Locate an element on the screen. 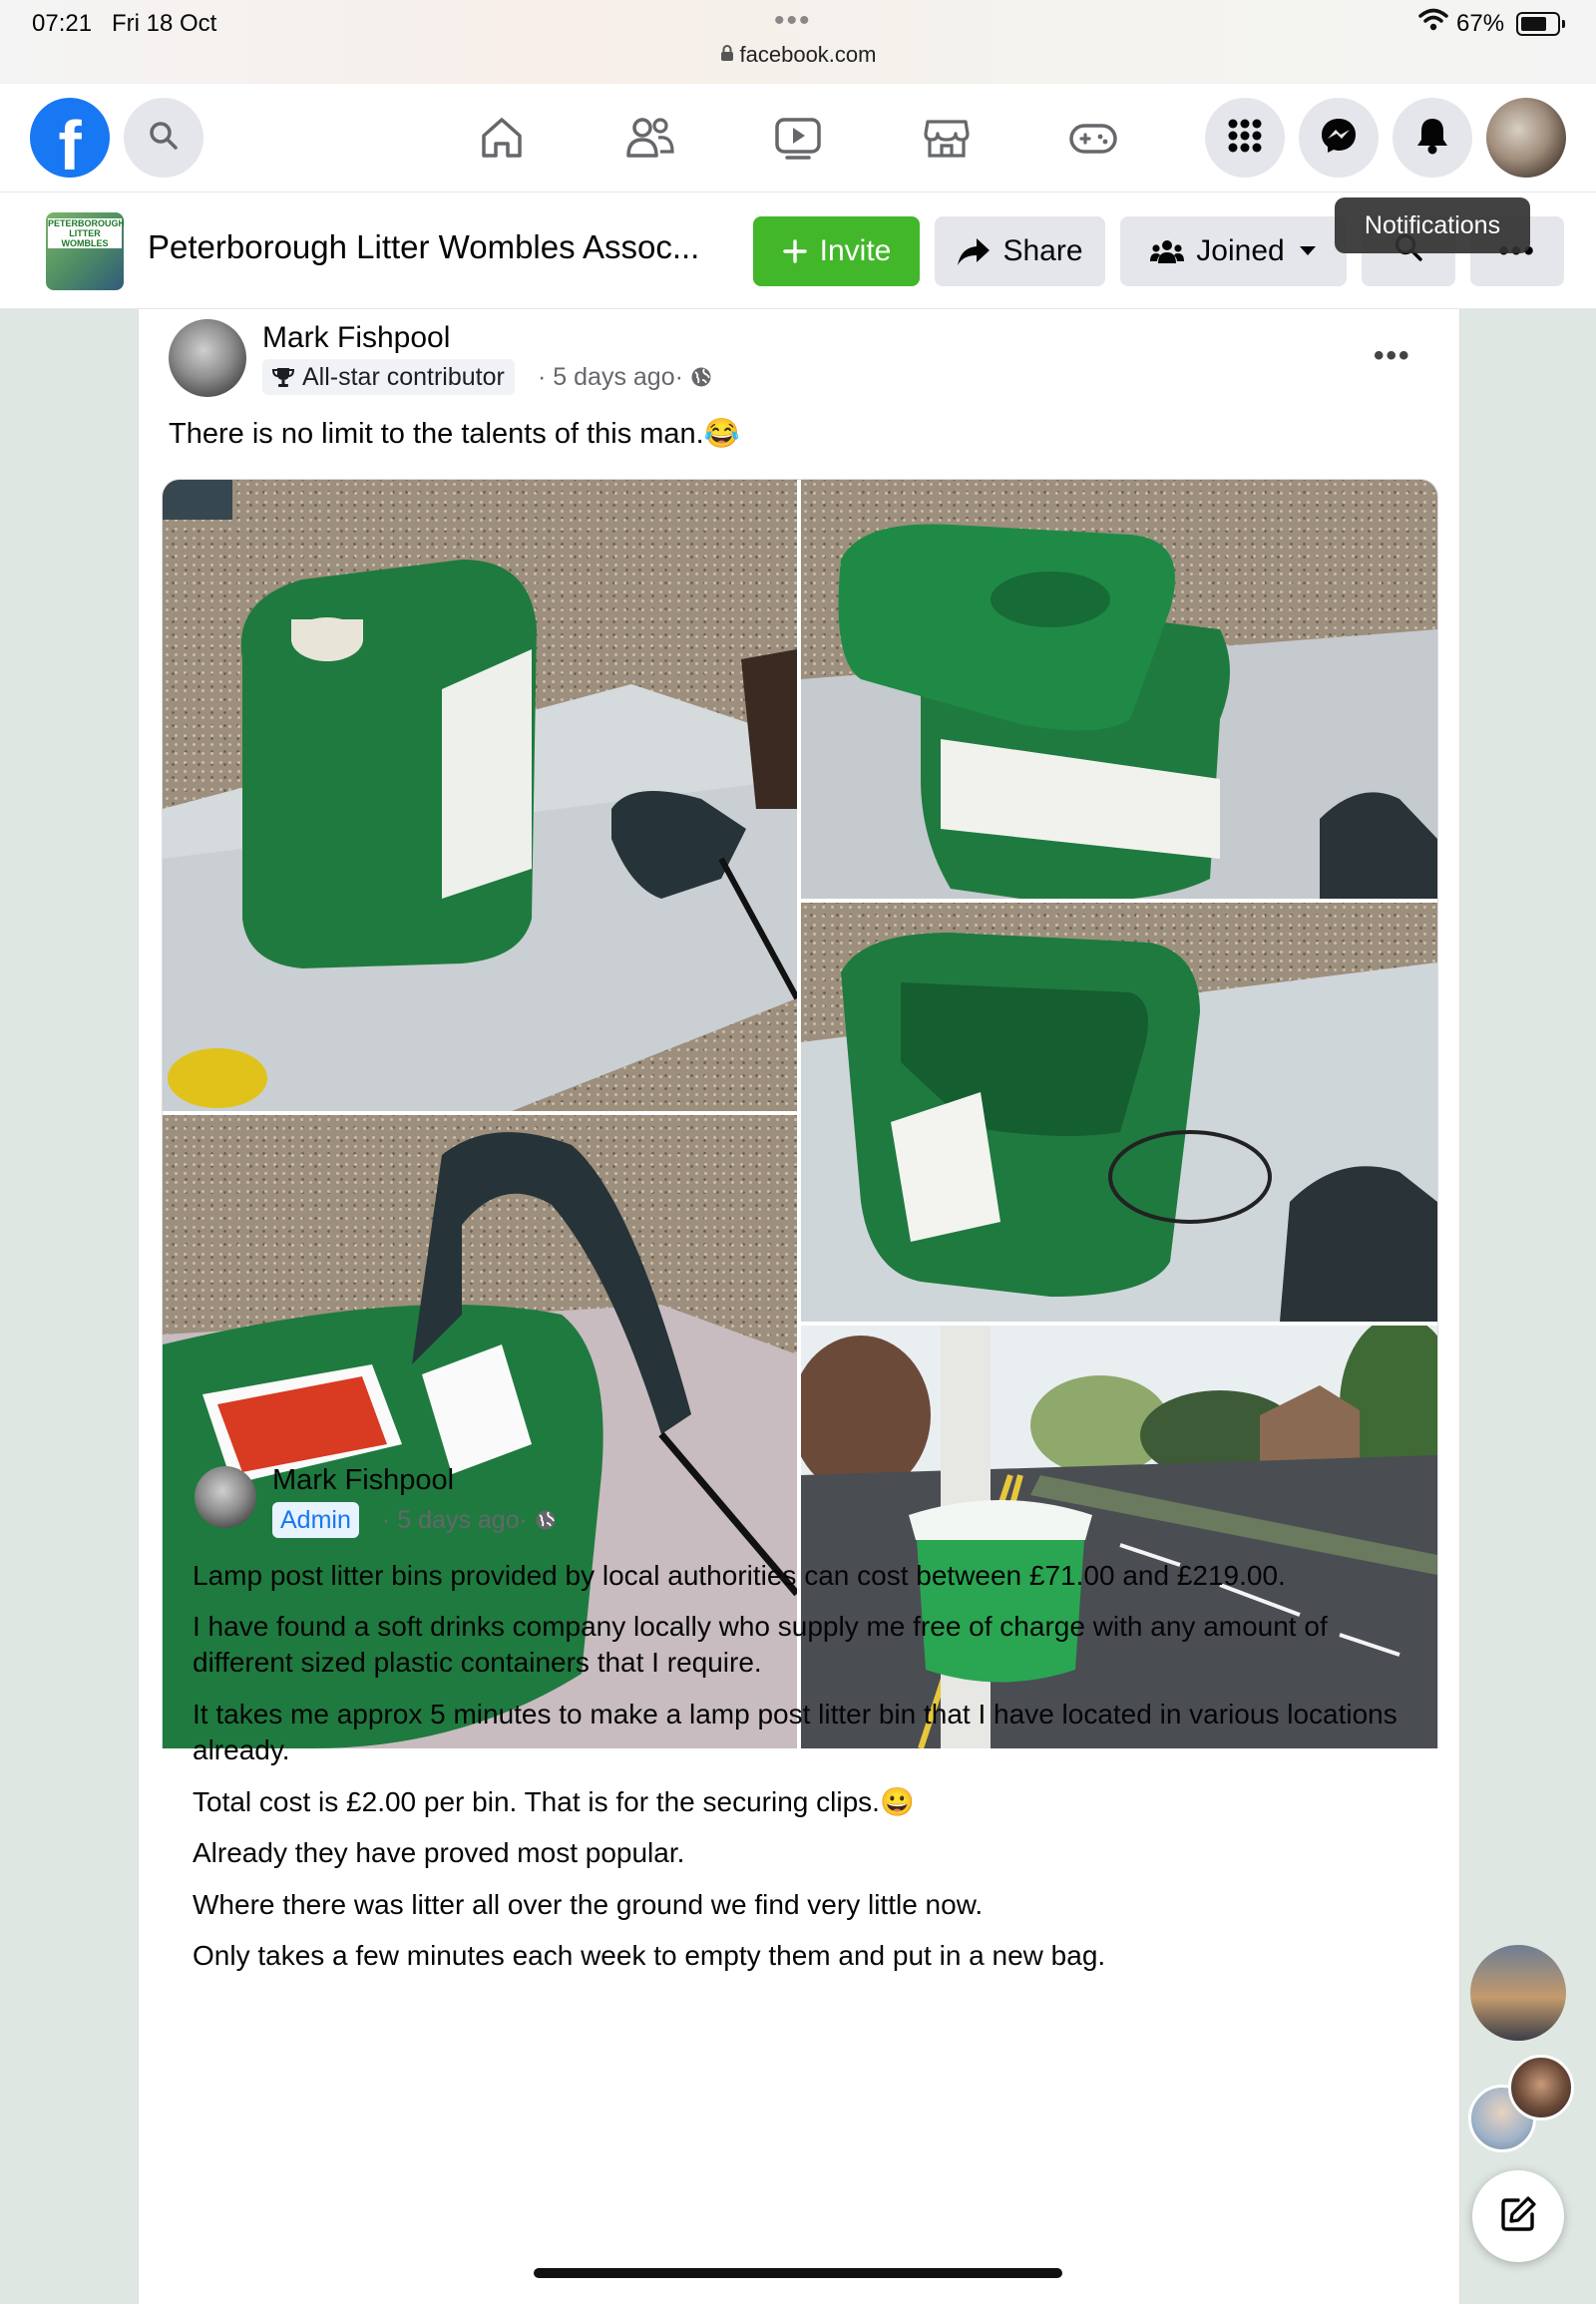  badge-label: All-star contributor is located at coordinates (403, 376).